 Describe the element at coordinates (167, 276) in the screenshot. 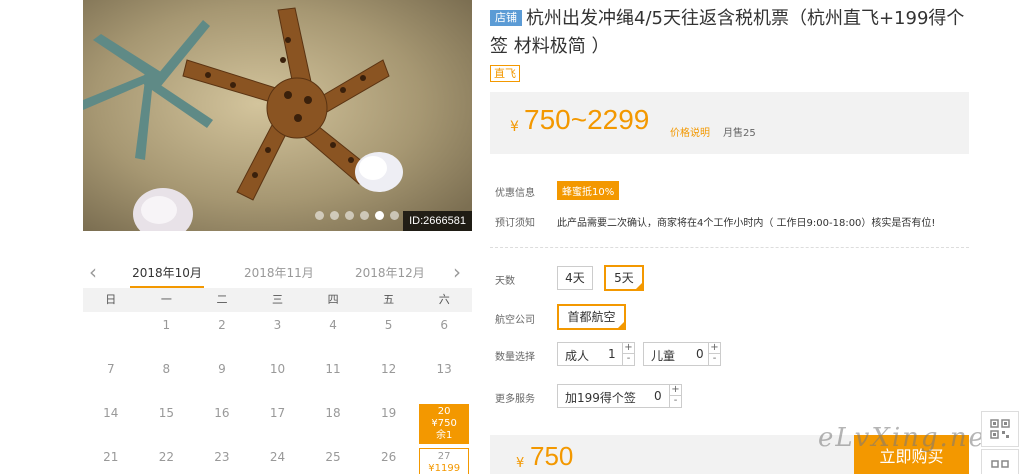

I see `tab-month-1: 2018年10月` at that location.